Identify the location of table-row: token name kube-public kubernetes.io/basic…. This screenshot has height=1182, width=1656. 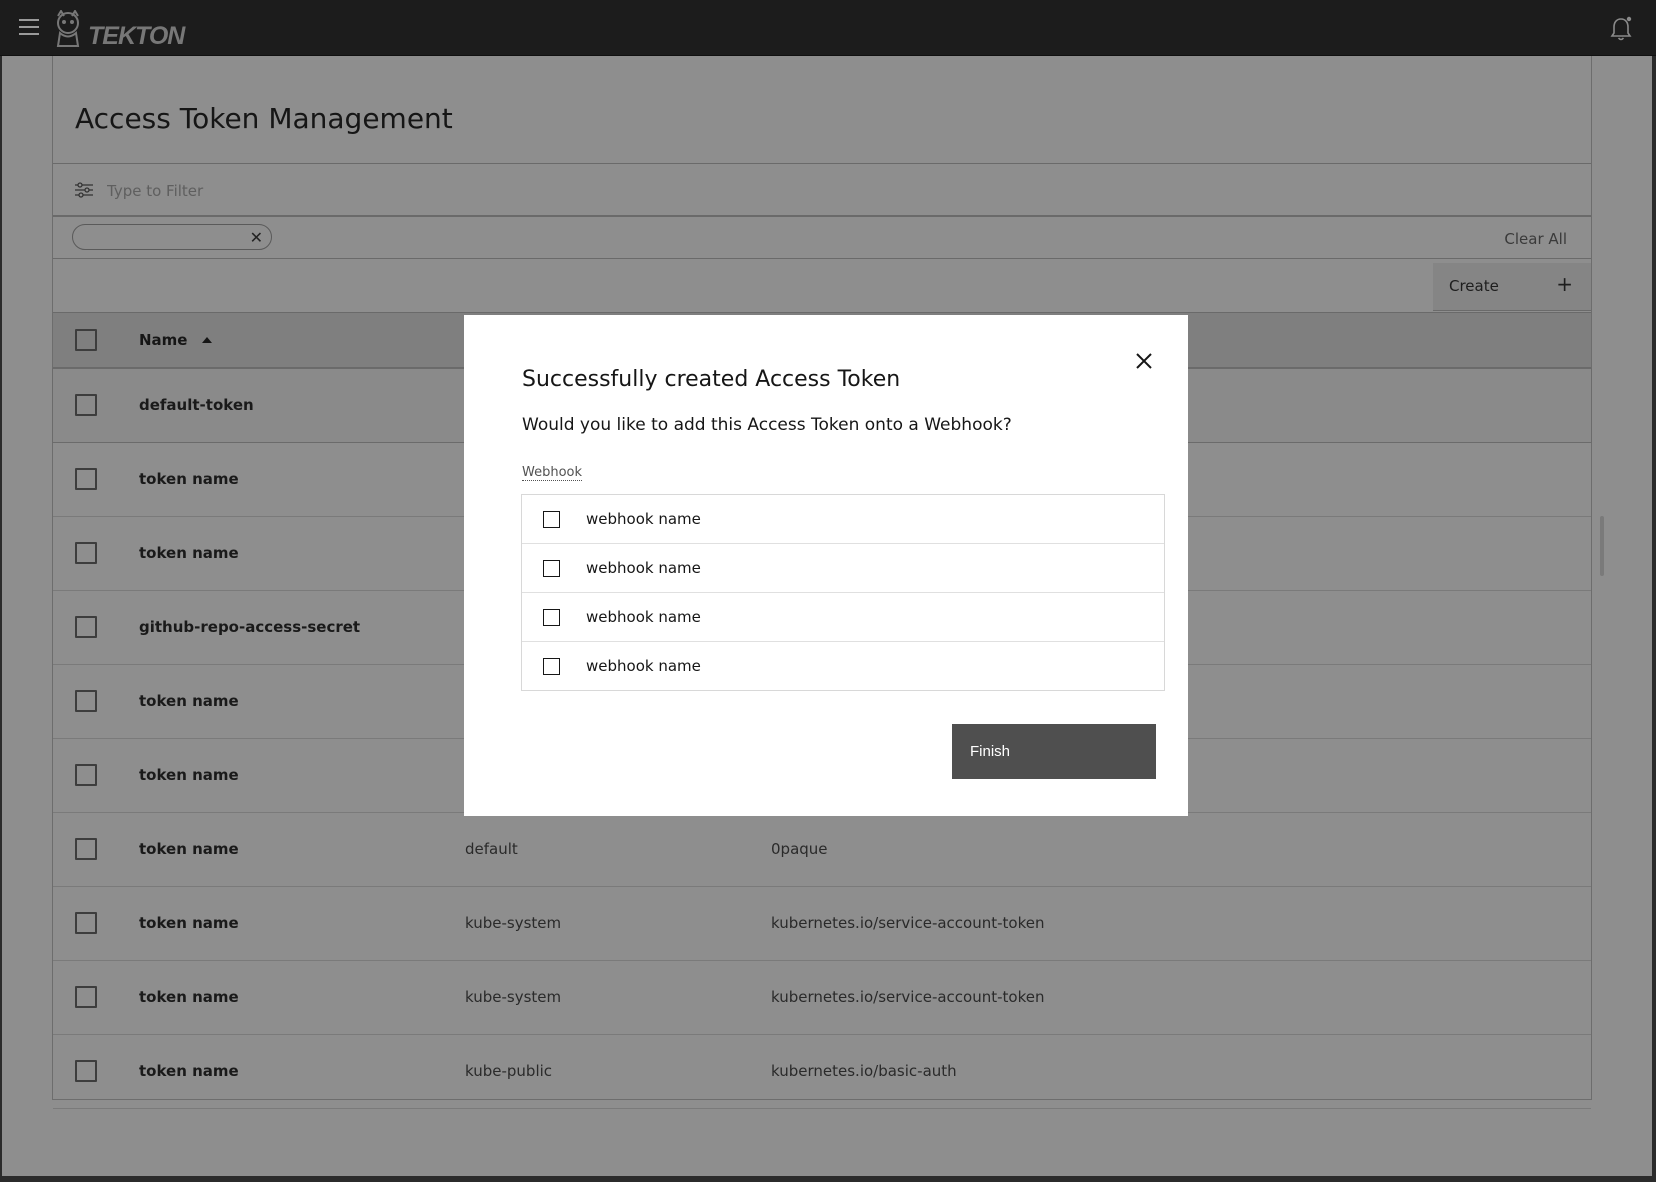
(822, 1072).